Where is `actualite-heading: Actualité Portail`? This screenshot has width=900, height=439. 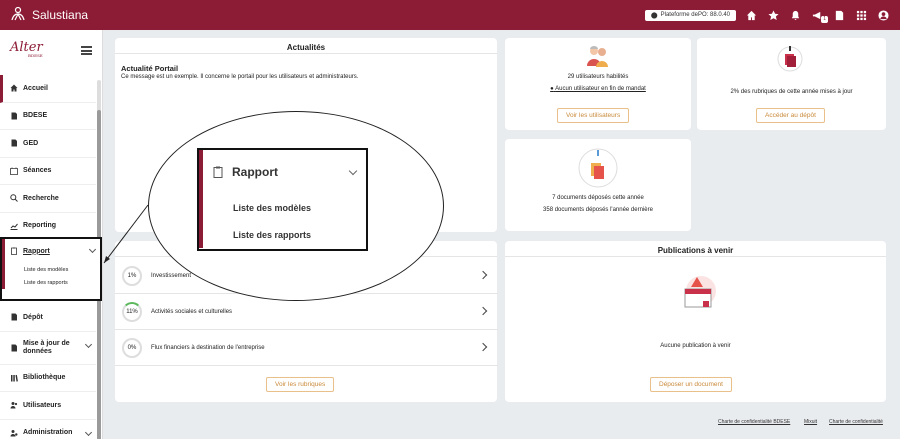 actualite-heading: Actualité Portail is located at coordinates (150, 68).